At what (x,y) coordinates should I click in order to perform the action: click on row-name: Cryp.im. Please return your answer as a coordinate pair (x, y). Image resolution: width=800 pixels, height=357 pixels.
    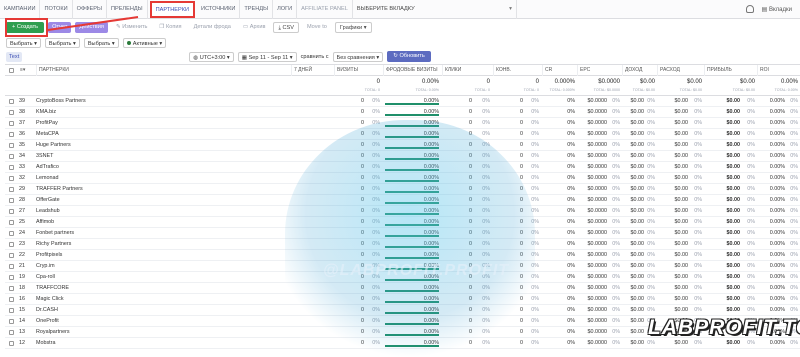
    Looking at the image, I should click on (45, 266).